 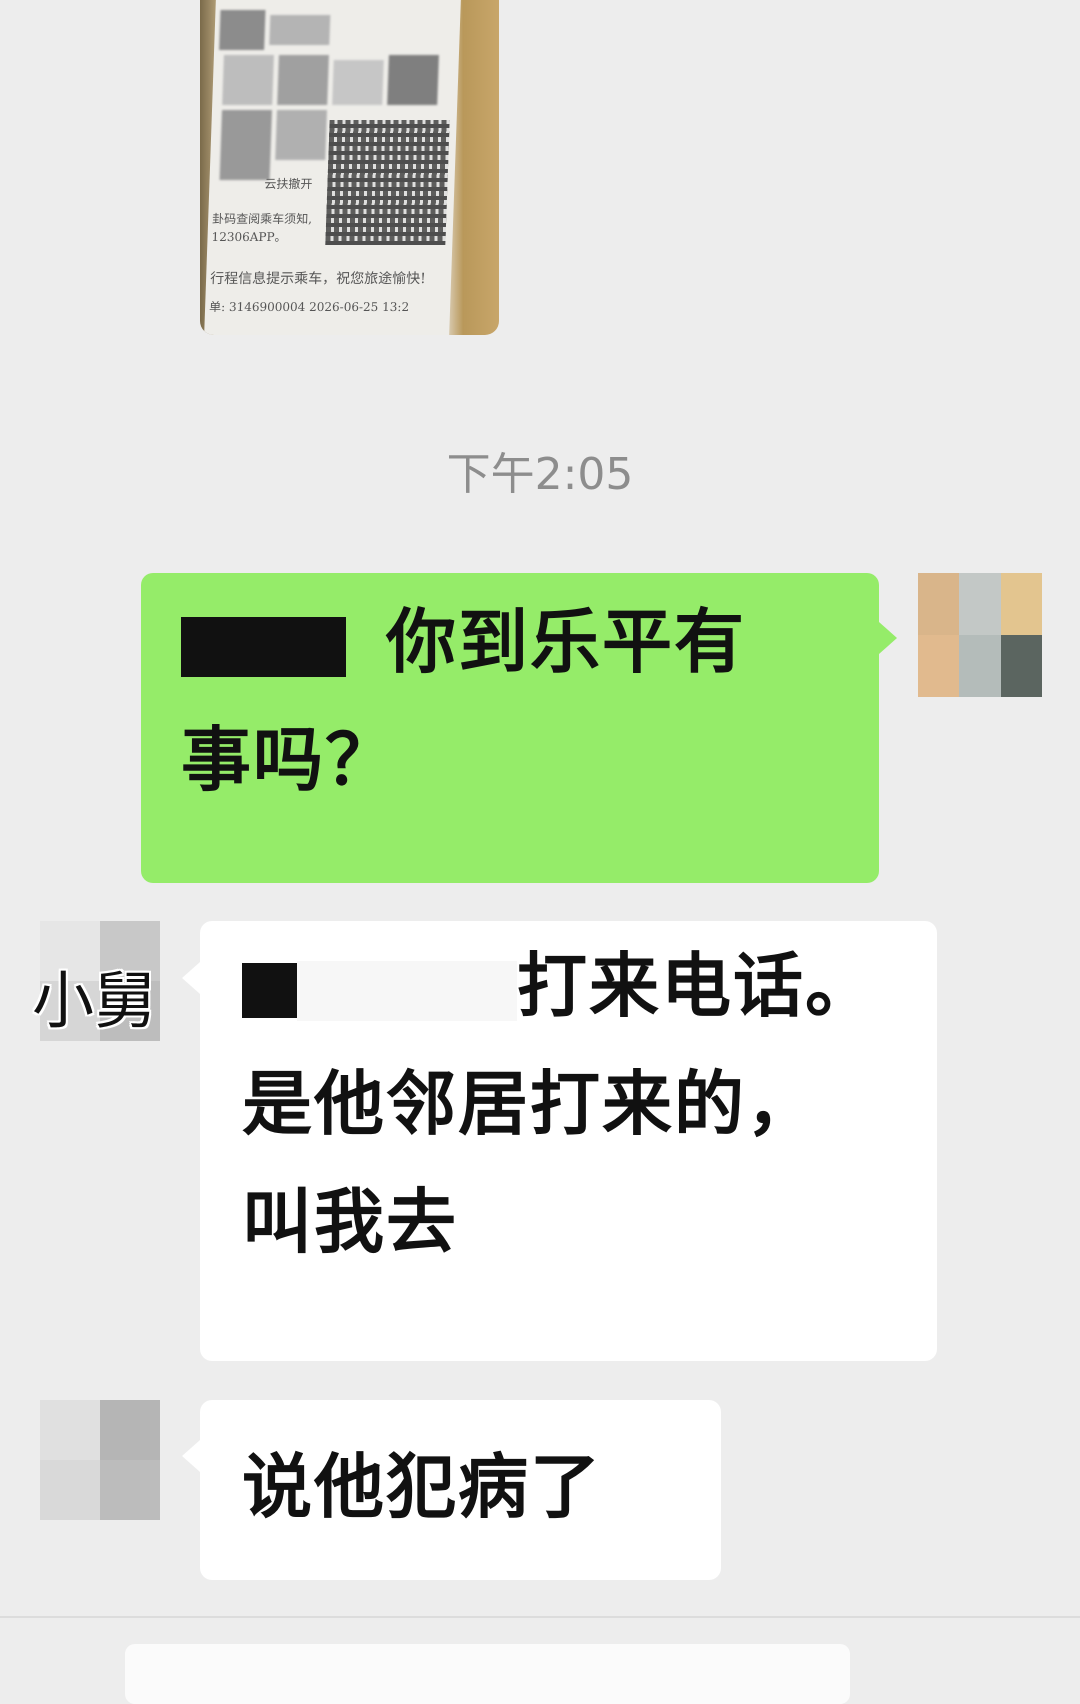 I want to click on my-avatar, so click(x=980, y=635).